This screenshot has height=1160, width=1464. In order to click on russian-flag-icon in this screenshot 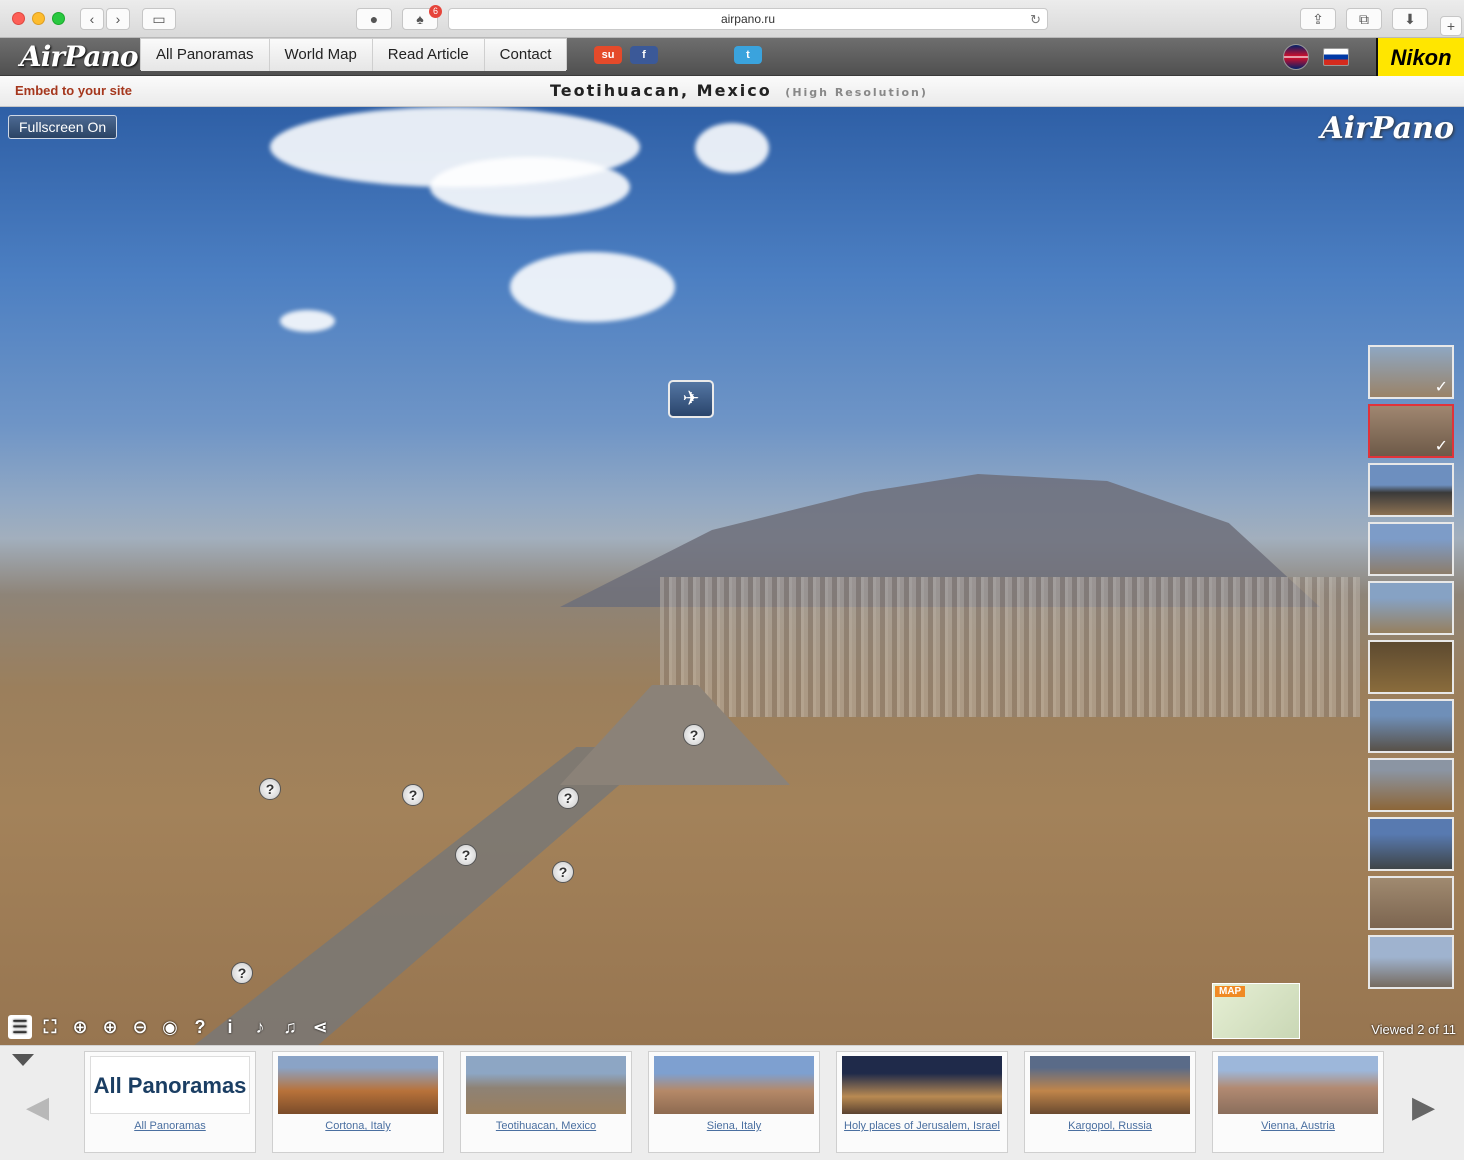, I will do `click(1336, 57)`.